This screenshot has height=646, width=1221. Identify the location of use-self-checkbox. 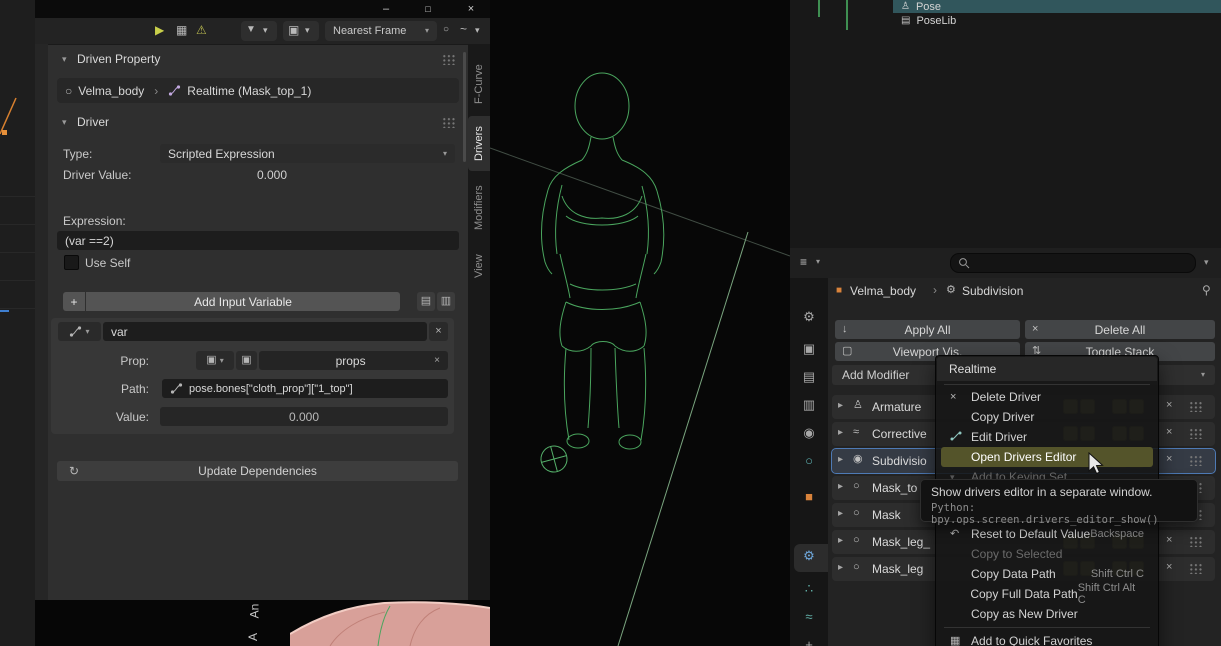
(71, 262).